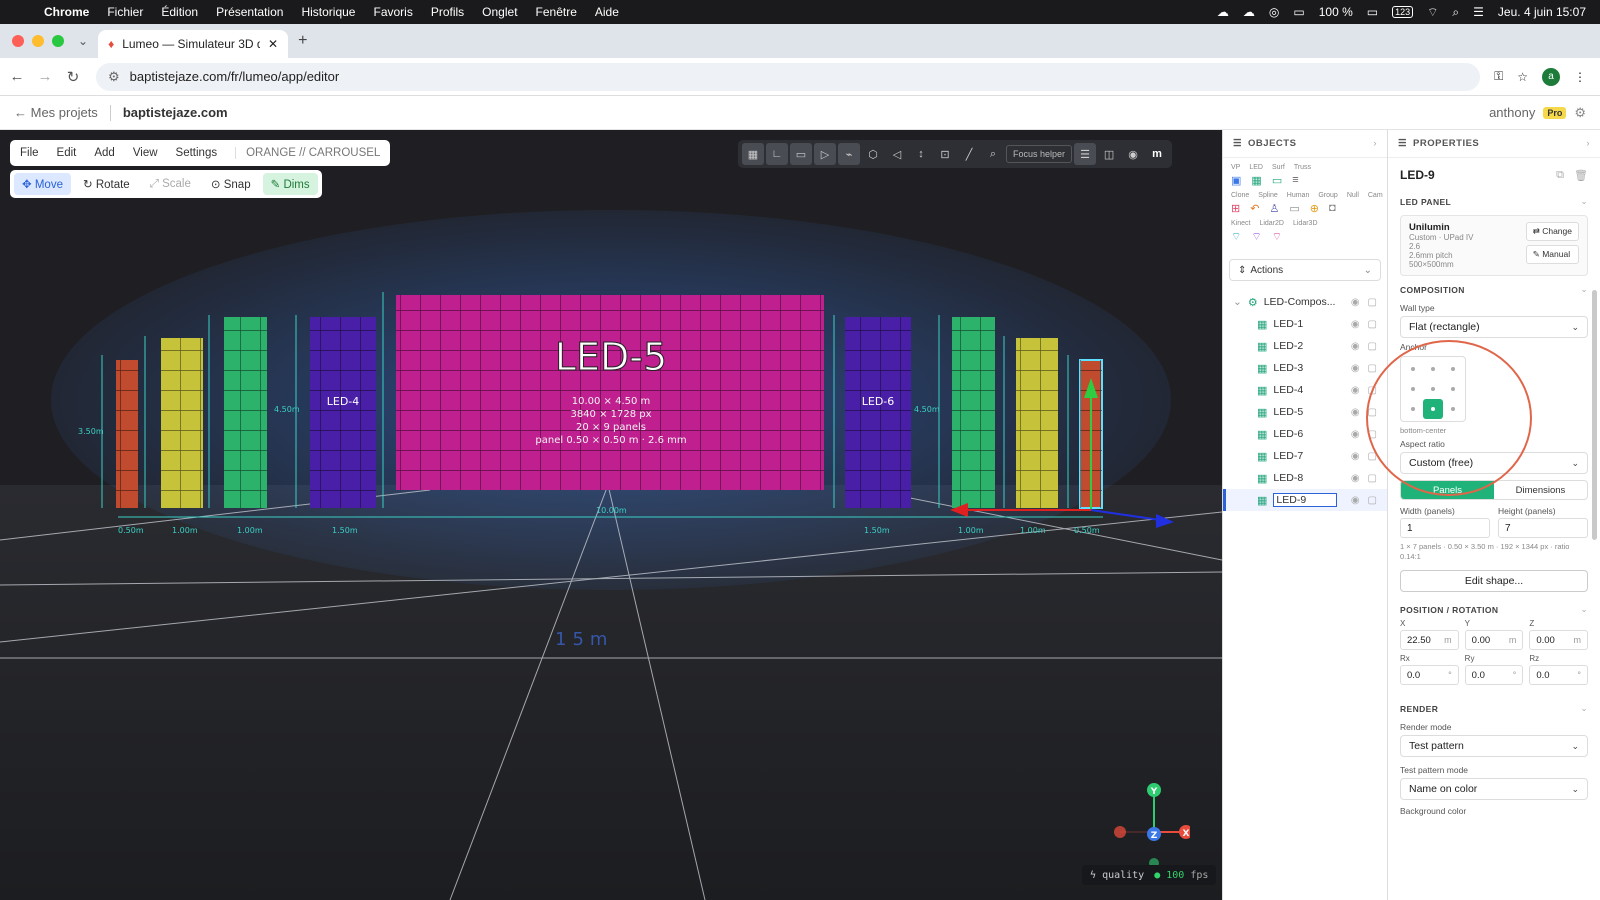  What do you see at coordinates (1455, 12) in the screenshot?
I see `spotlight-icon: ⌕` at bounding box center [1455, 12].